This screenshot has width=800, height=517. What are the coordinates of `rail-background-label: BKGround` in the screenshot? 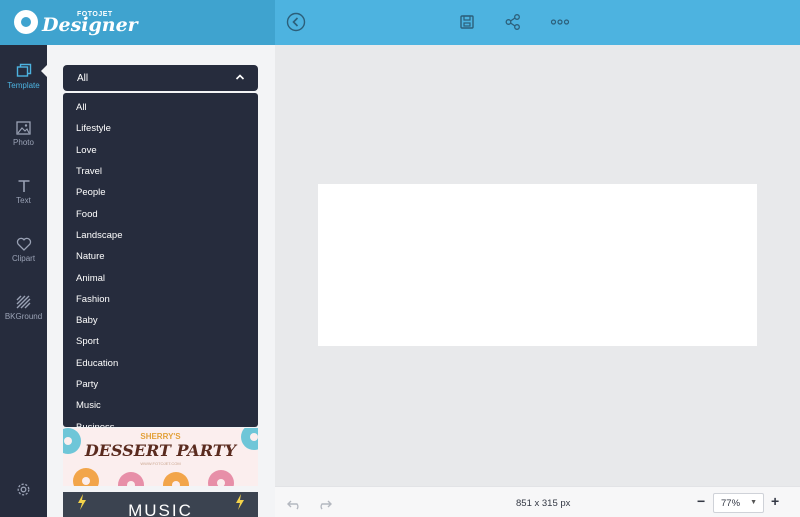 It's located at (23, 316).